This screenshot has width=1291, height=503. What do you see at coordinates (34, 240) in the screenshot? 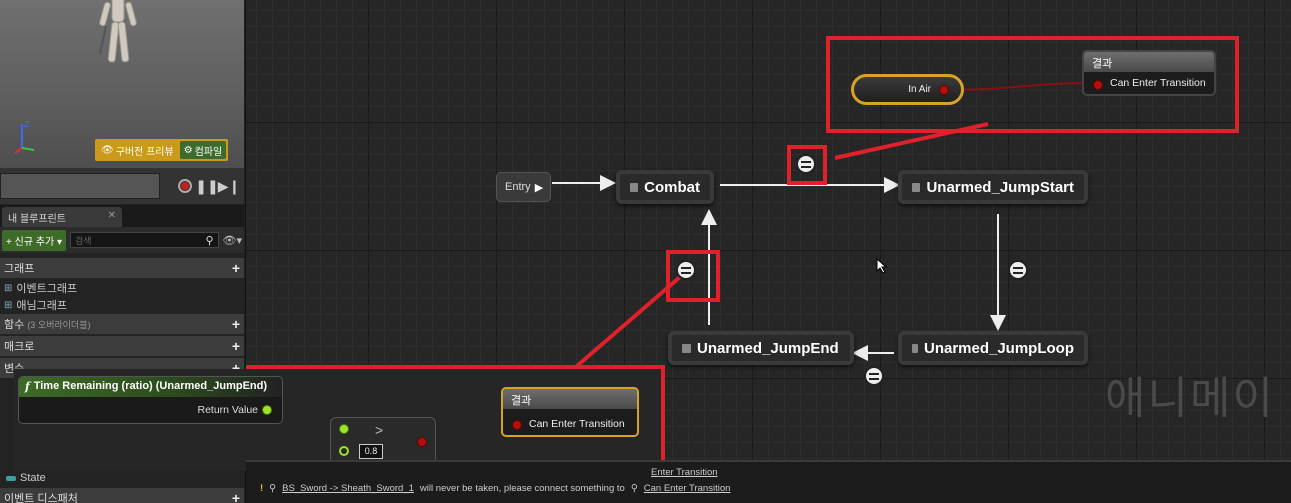
I see `add-new-button: + 신규 추가 ▾` at bounding box center [34, 240].